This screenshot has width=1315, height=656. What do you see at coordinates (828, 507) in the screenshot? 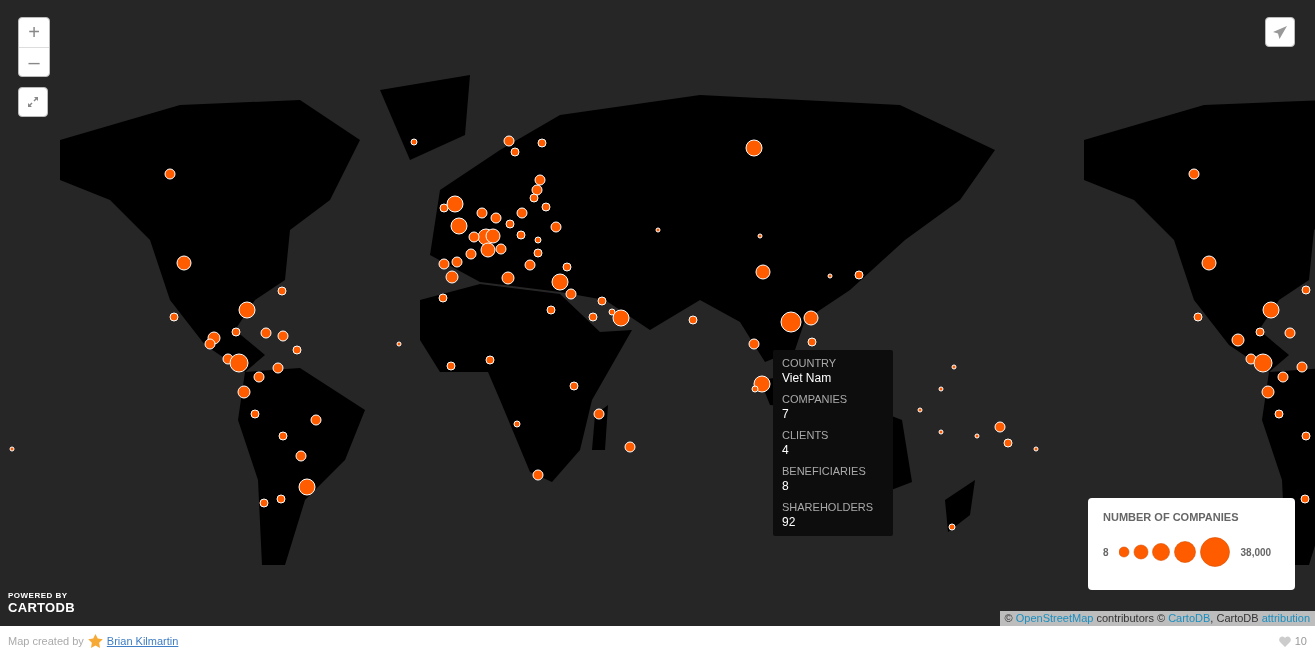
I see `tooltip-label: SHAREHOLDERS` at bounding box center [828, 507].